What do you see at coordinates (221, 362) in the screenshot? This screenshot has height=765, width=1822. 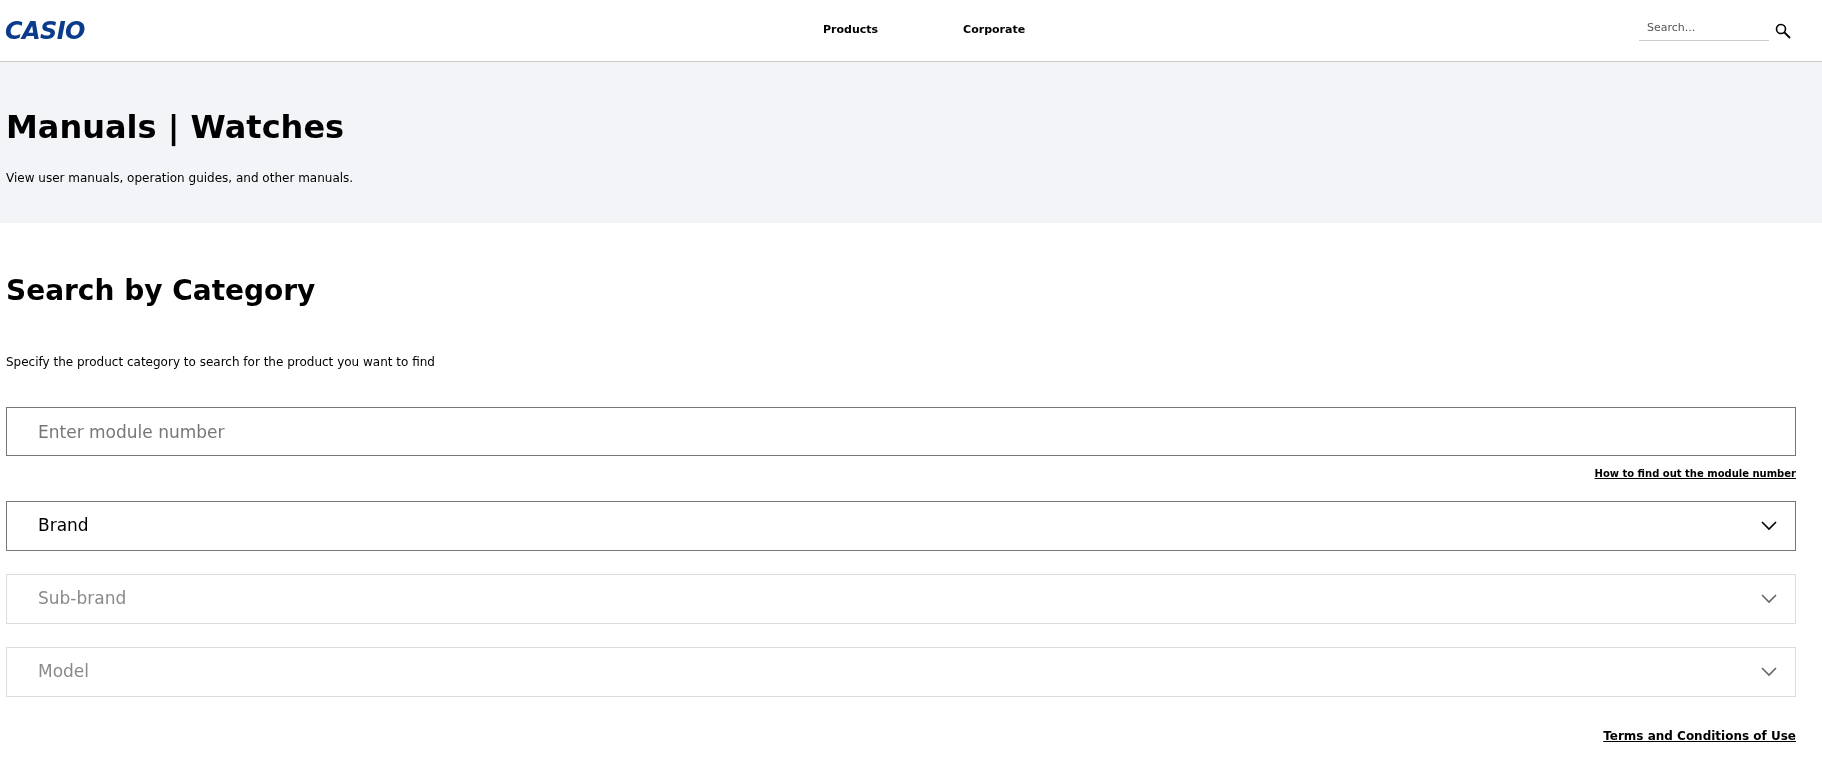 I see `section-description: Specify the product category to search for the product you want to find` at bounding box center [221, 362].